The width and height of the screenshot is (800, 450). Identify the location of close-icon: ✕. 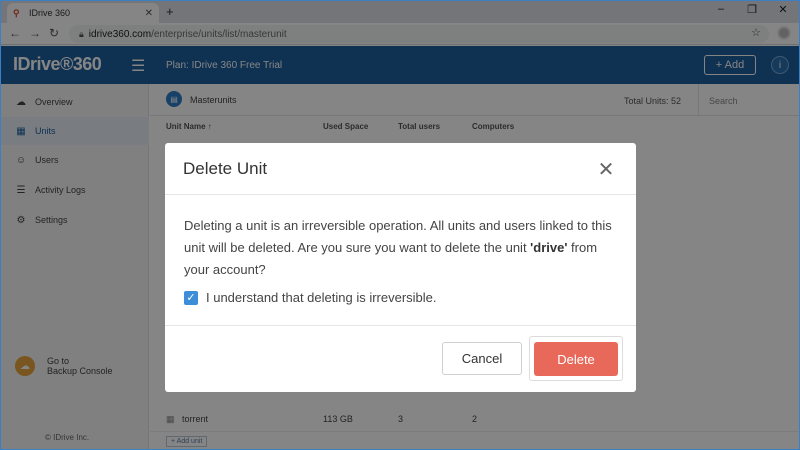
(606, 169).